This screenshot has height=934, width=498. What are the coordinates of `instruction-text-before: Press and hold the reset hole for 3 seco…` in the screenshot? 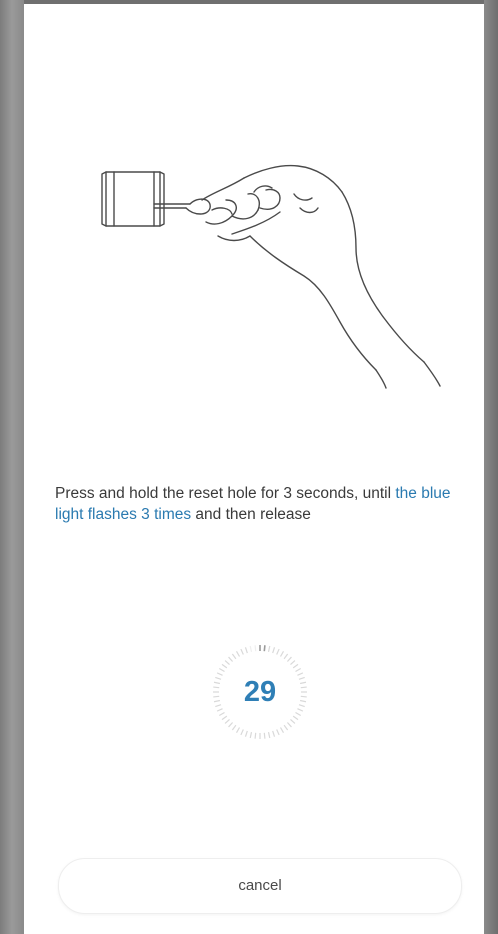 It's located at (225, 493).